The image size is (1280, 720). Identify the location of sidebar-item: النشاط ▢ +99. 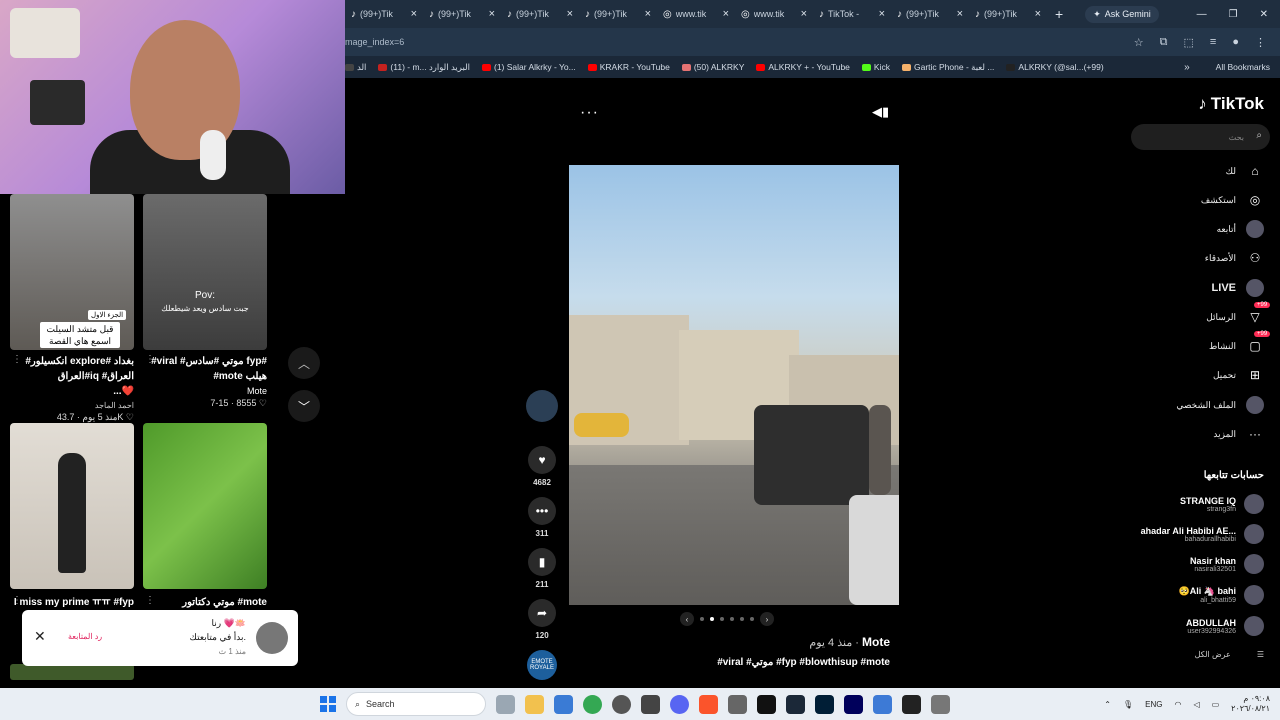
(1167, 344).